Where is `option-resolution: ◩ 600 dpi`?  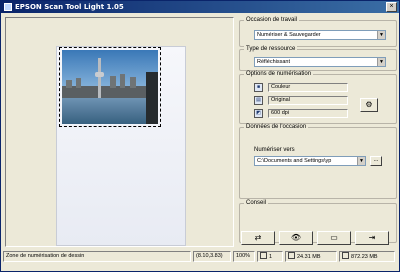 option-resolution: ◩ 600 dpi is located at coordinates (304, 114).